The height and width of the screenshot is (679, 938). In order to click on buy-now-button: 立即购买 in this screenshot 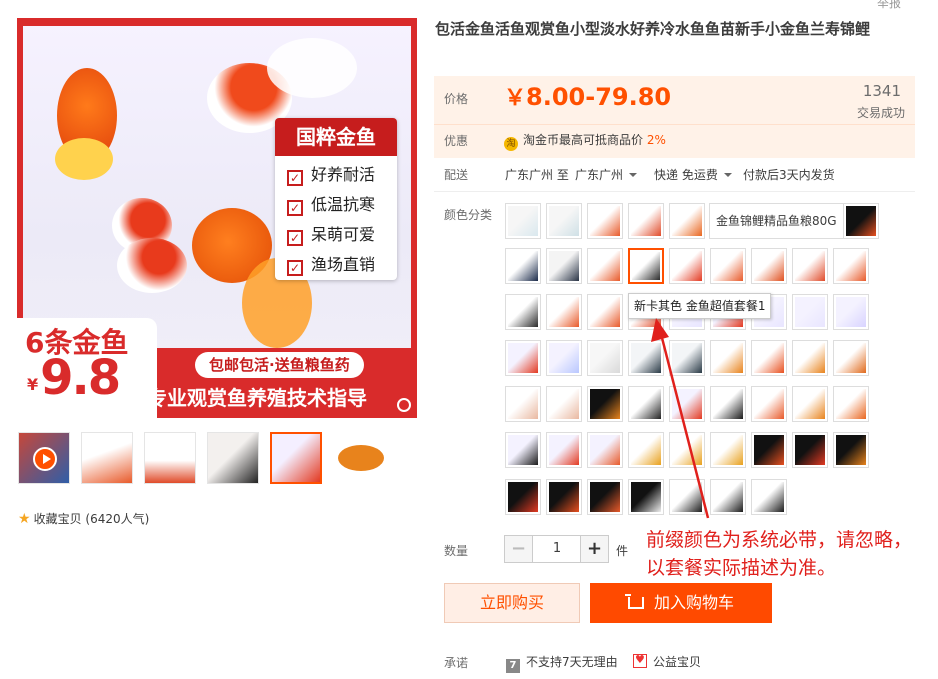, I will do `click(512, 603)`.